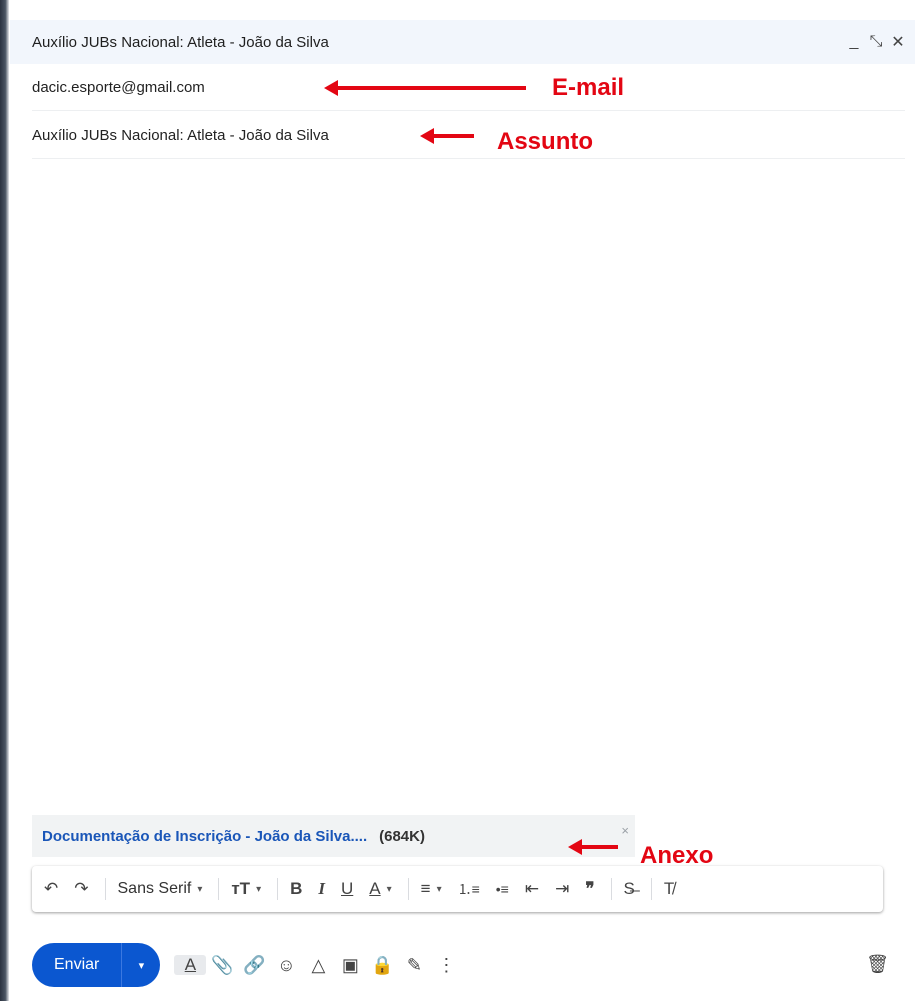  What do you see at coordinates (677, 855) in the screenshot?
I see `attachment-annotation: Anexo` at bounding box center [677, 855].